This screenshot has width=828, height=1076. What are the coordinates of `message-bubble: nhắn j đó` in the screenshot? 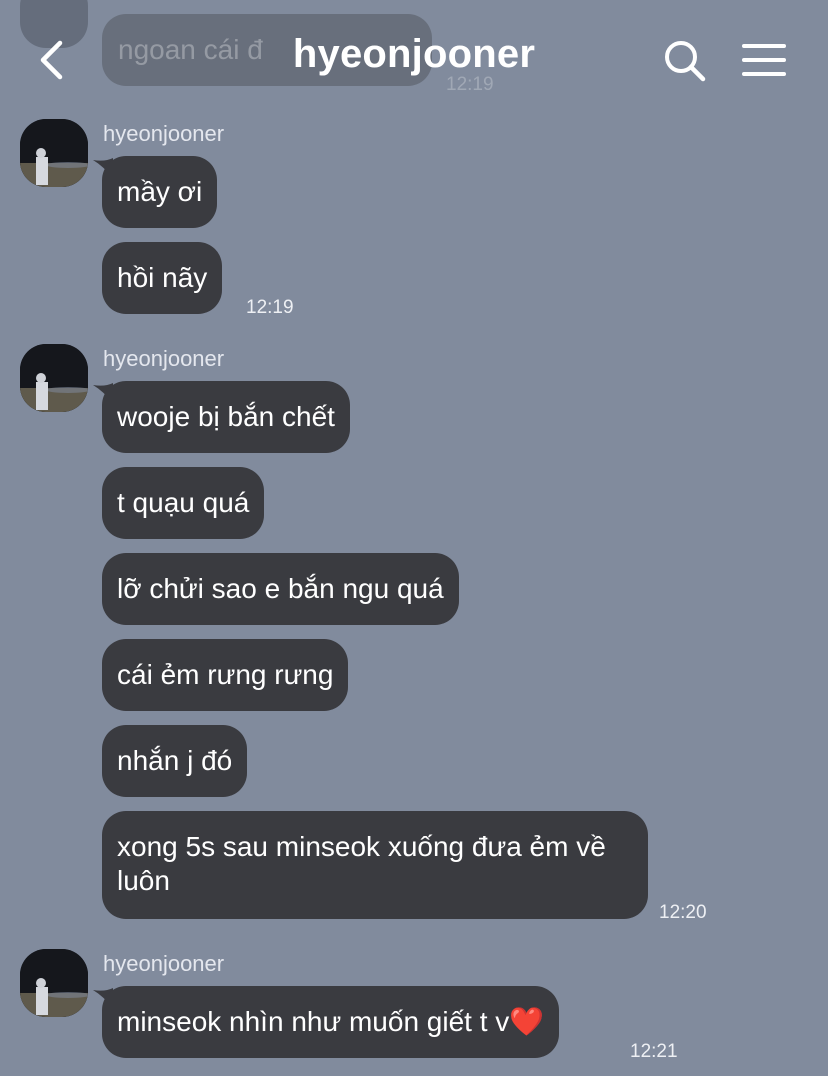 It's located at (175, 761).